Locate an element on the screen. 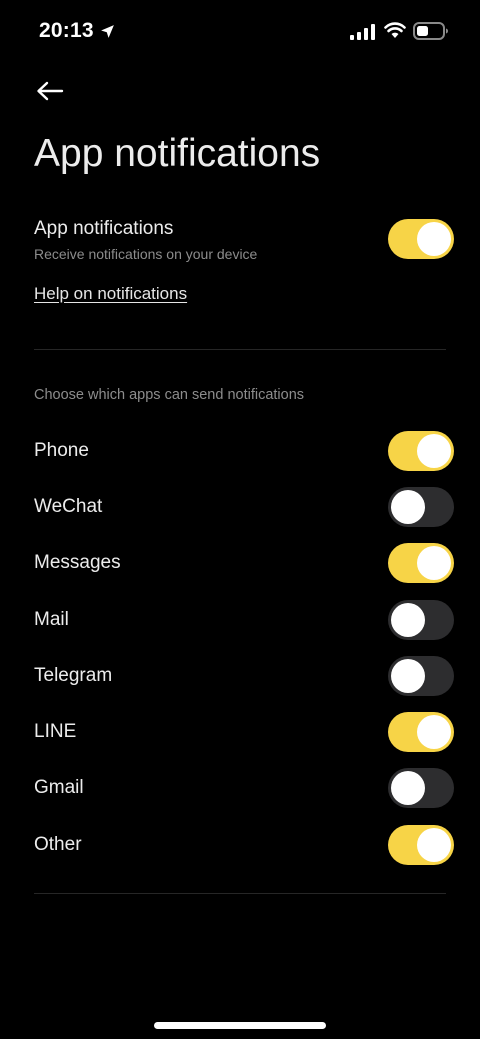 The height and width of the screenshot is (1039, 480). app-label: Telegram is located at coordinates (73, 675).